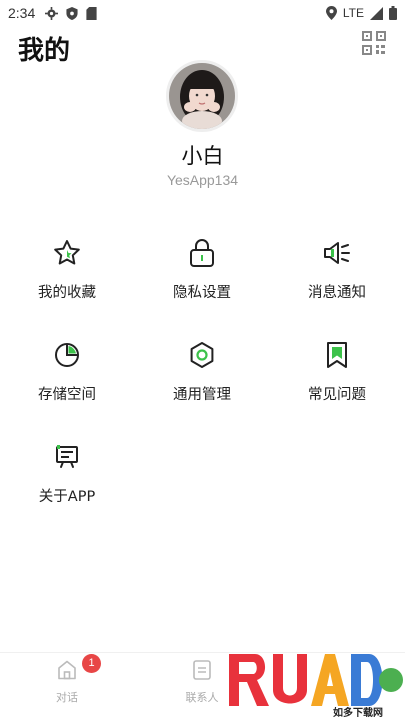 The image size is (405, 720). Describe the element at coordinates (202, 180) in the screenshot. I see `user-id: YesApp134` at that location.